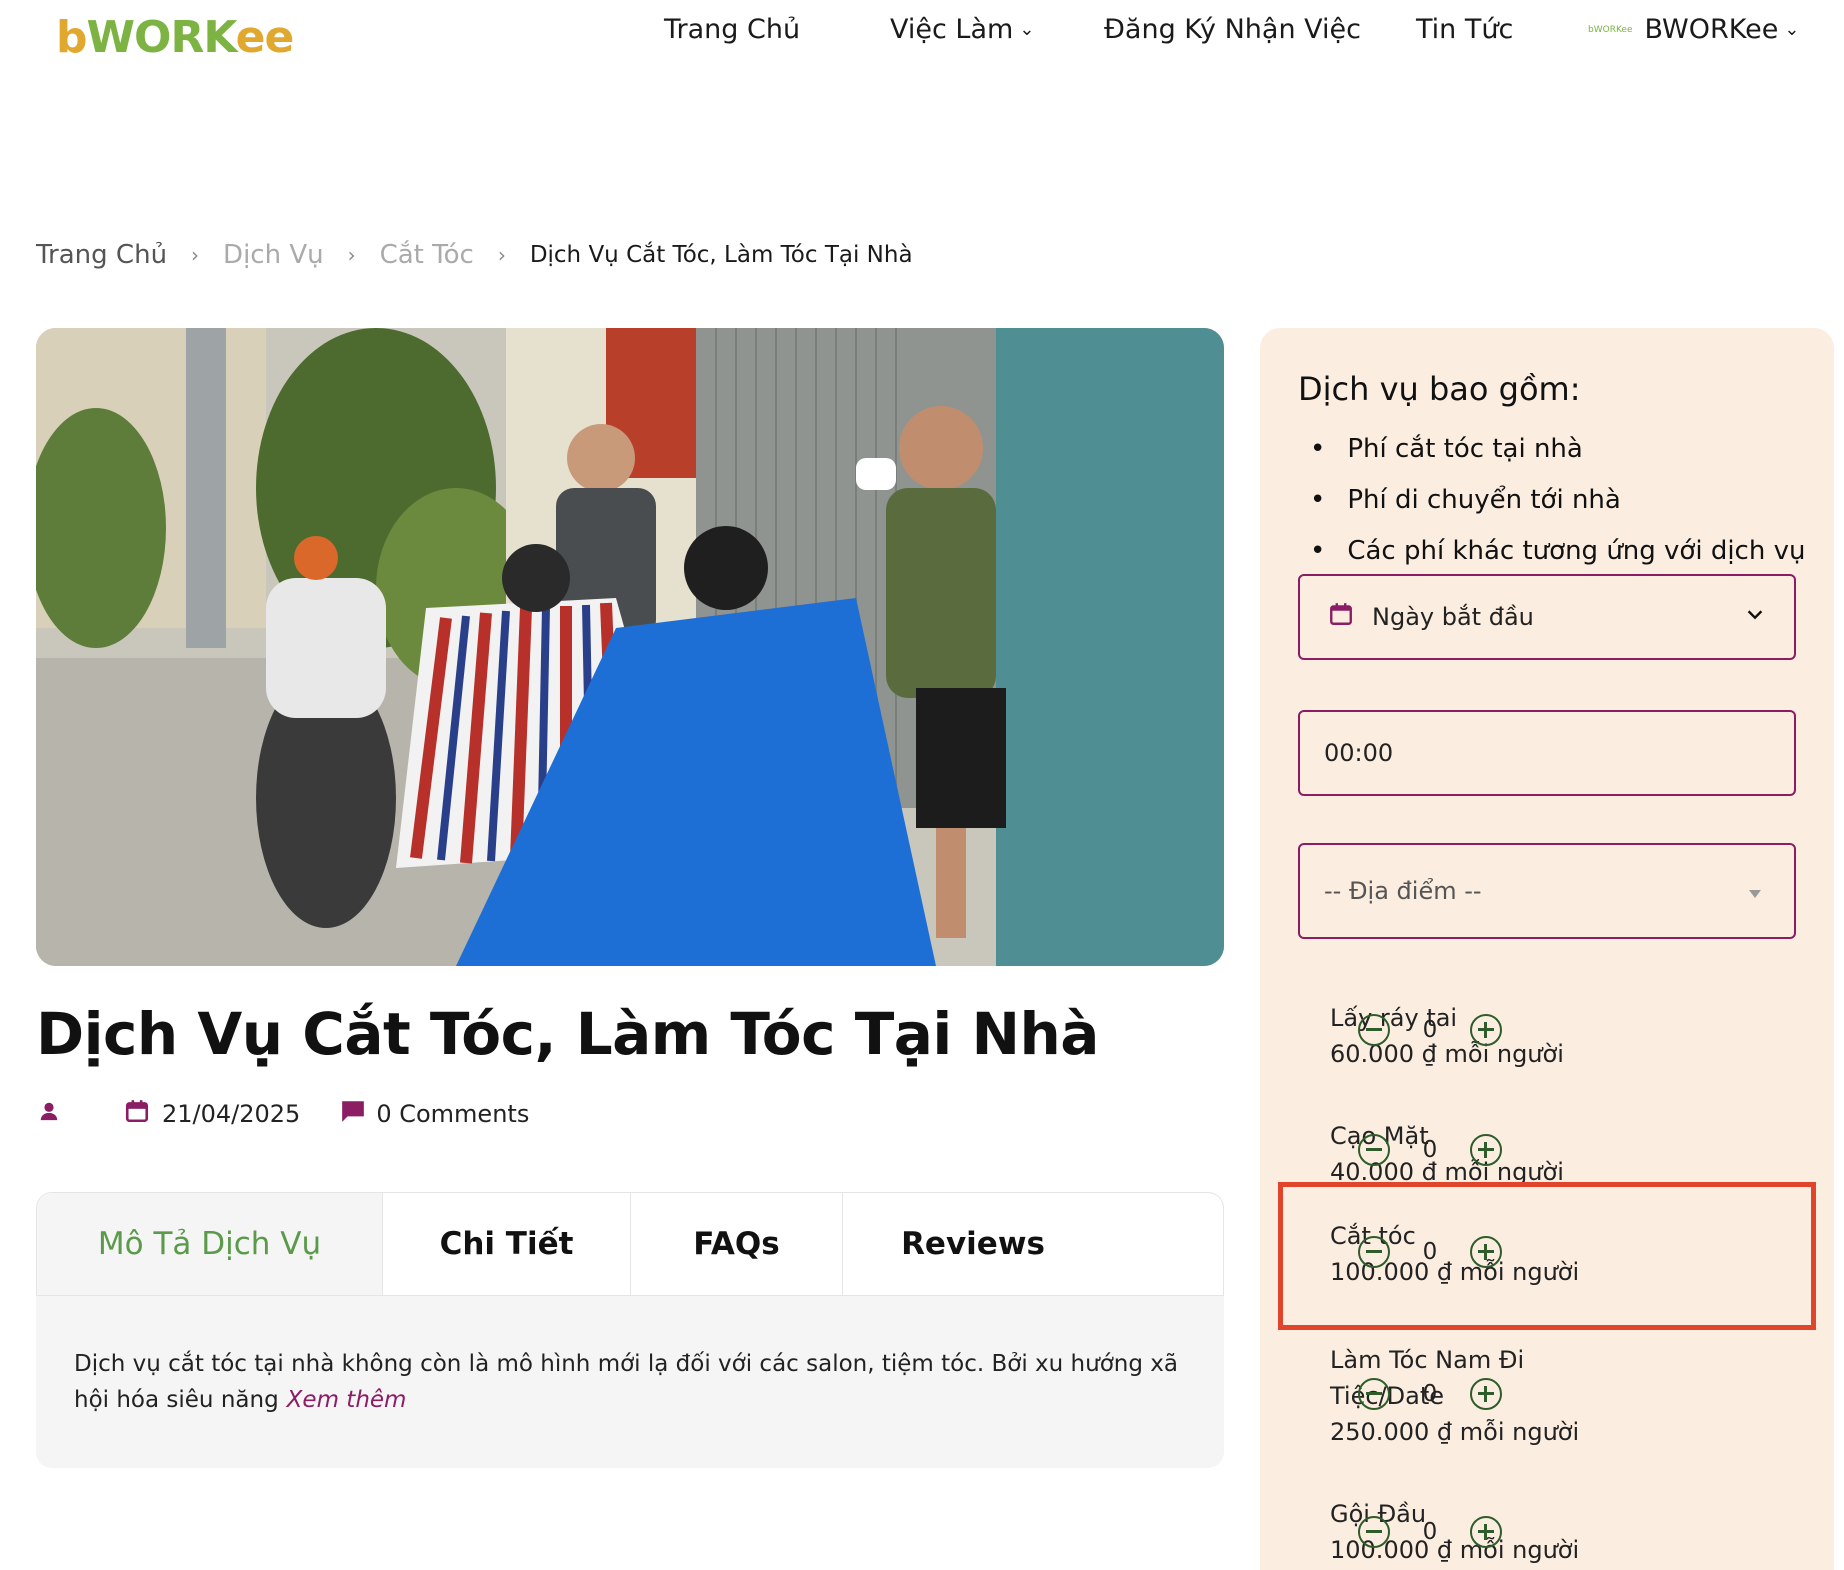  Describe the element at coordinates (71, 37) in the screenshot. I see `logo-letter-b: b` at that location.